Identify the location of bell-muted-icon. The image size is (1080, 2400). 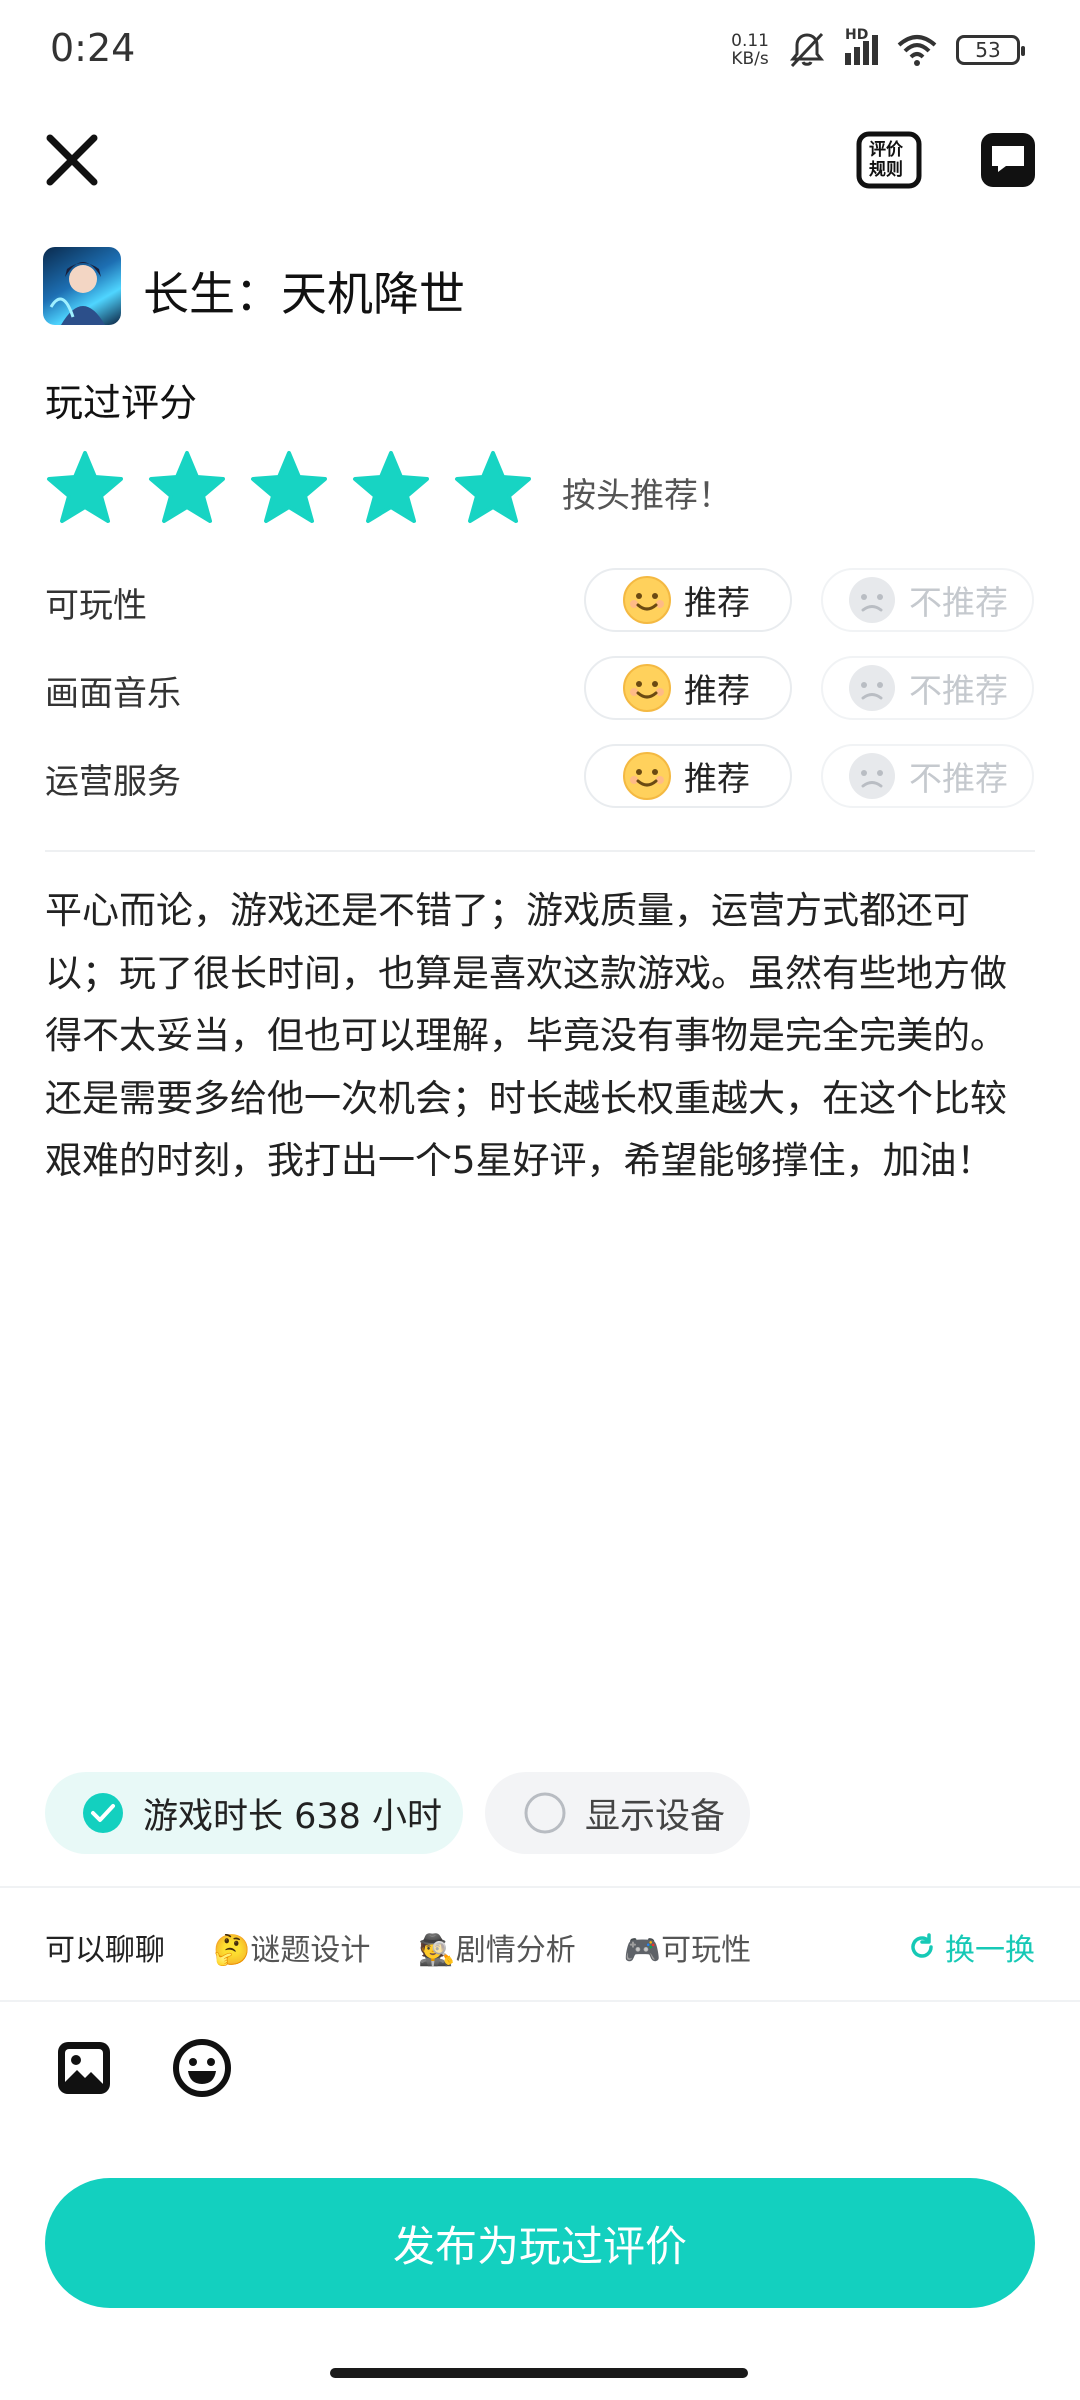
(807, 50).